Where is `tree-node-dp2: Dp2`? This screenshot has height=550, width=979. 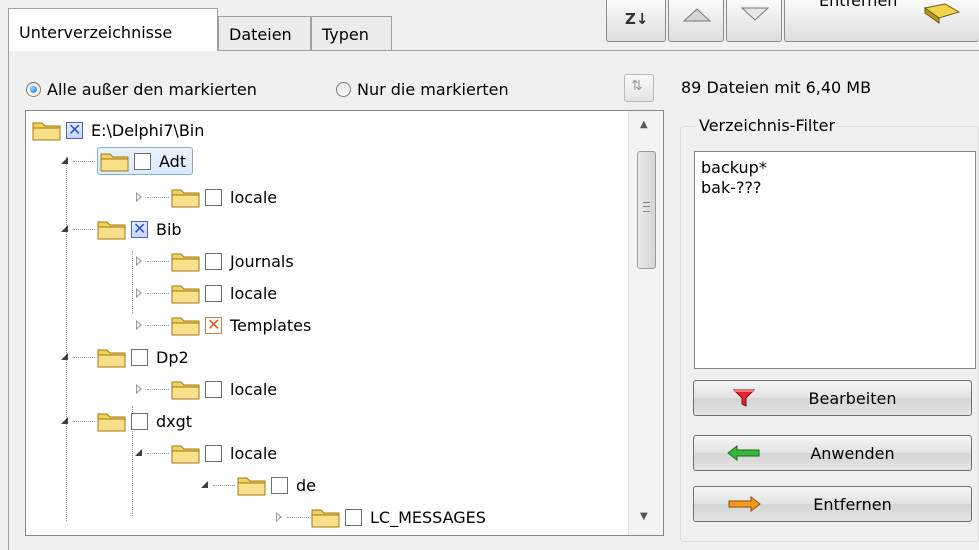
tree-node-dp2: Dp2 is located at coordinates (124, 357).